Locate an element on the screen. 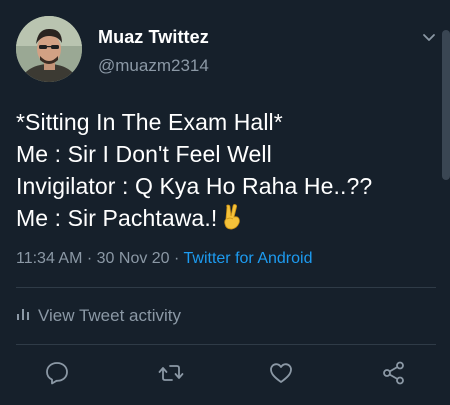 This screenshot has width=450, height=405. tweet-date: 30 Nov 20 is located at coordinates (133, 258).